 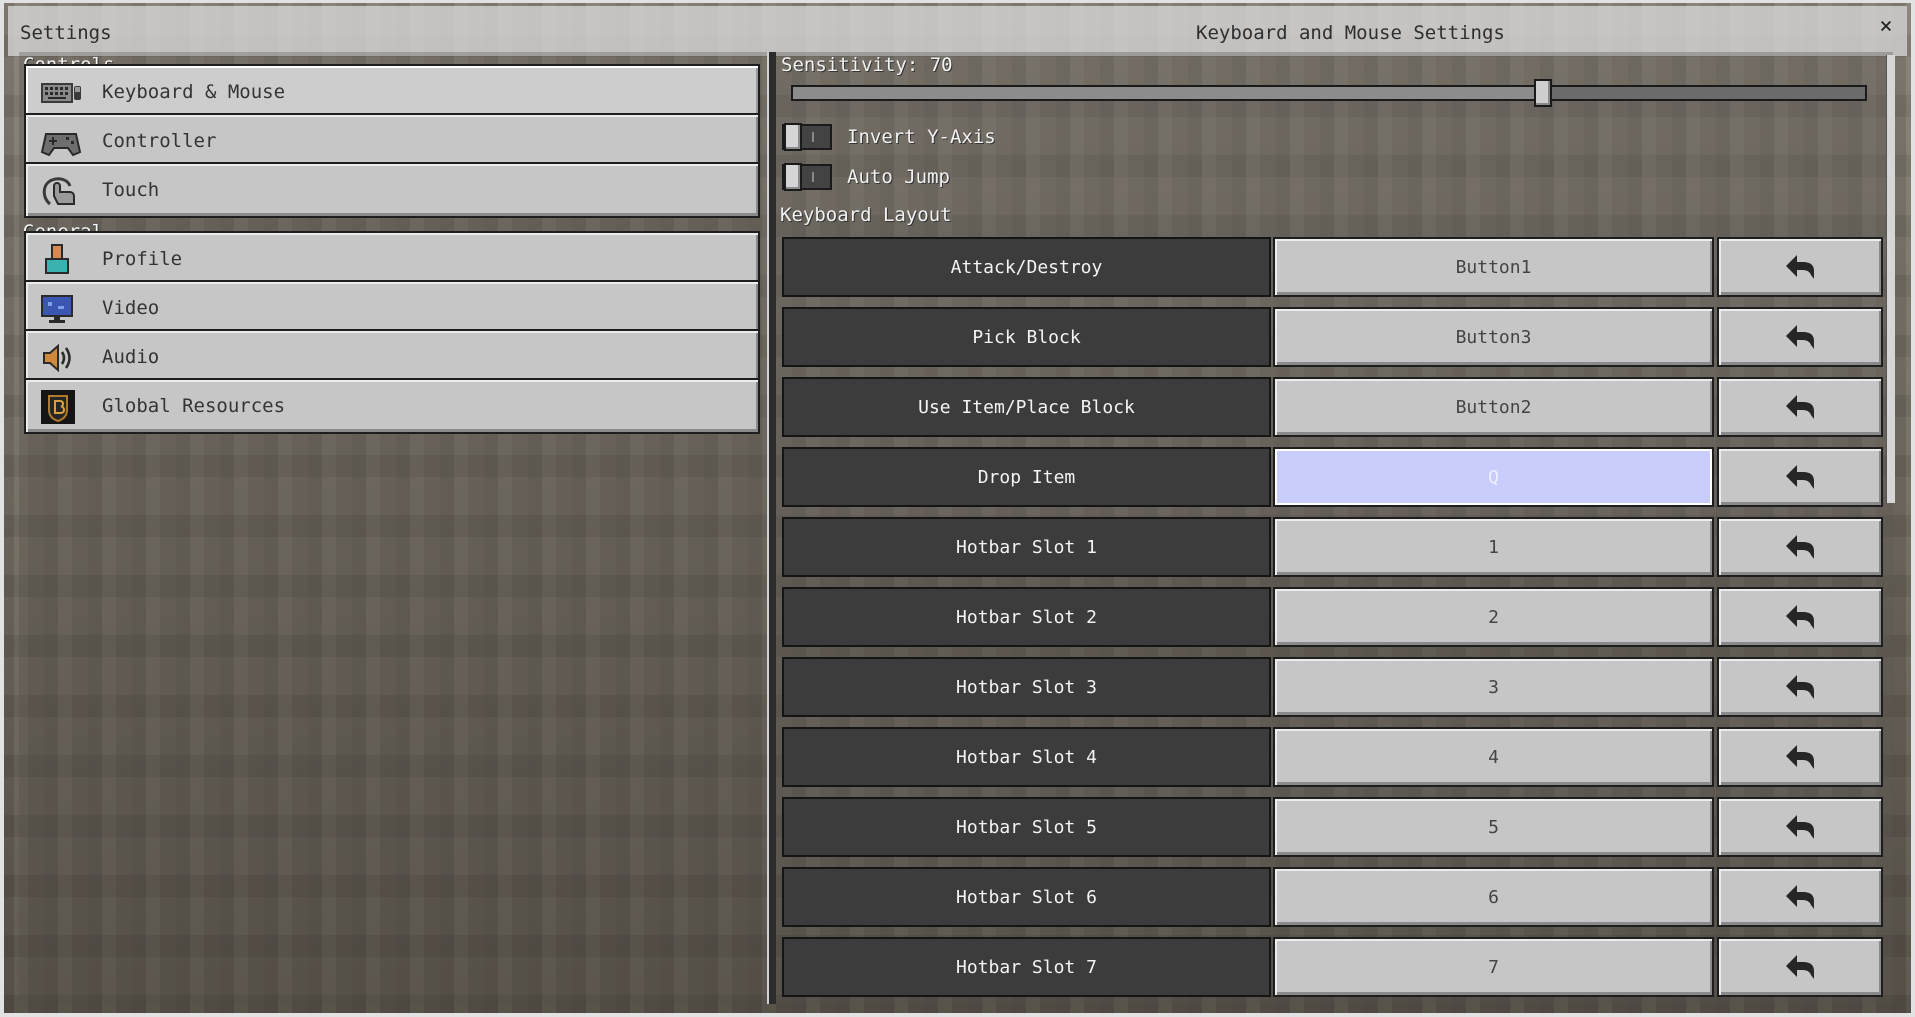 What do you see at coordinates (57, 259) in the screenshot?
I see `profile-icon` at bounding box center [57, 259].